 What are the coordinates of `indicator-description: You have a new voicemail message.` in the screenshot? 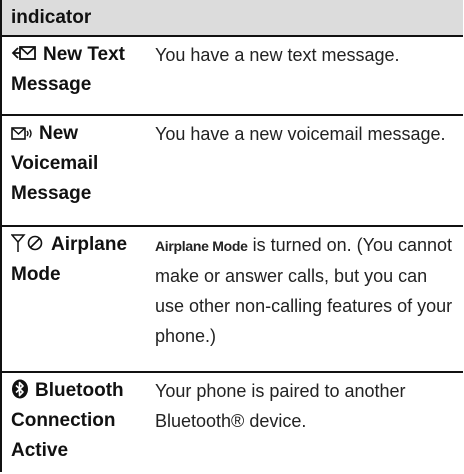 It's located at (300, 134).